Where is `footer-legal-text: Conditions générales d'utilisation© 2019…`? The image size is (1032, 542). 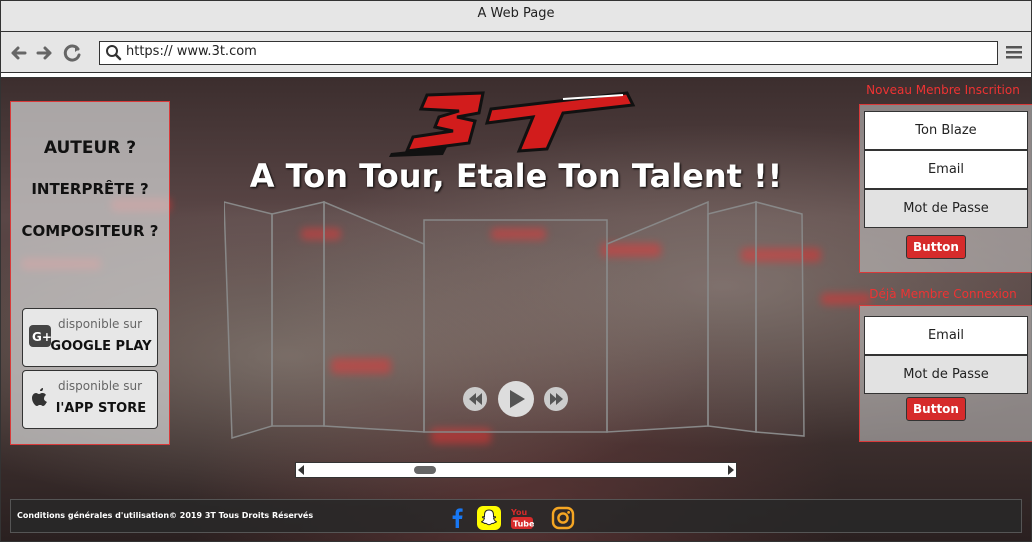
footer-legal-text: Conditions générales d'utilisation© 2019… is located at coordinates (165, 515).